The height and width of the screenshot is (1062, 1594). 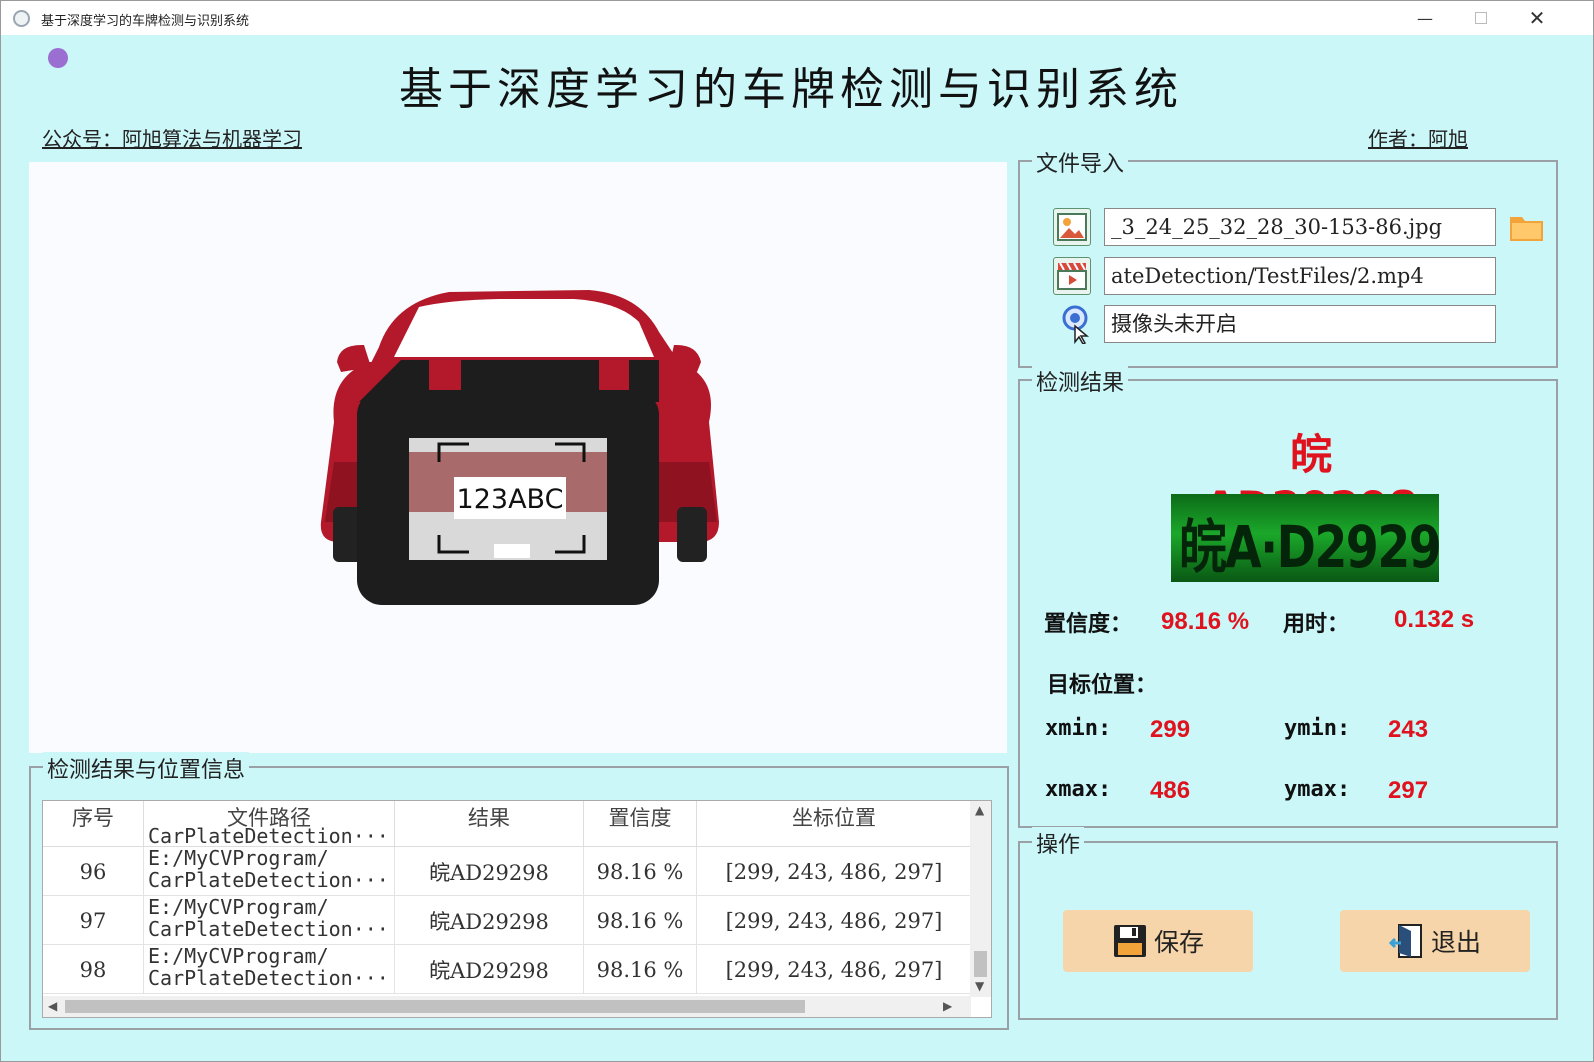 I want to click on close-icon: ✕, so click(x=1537, y=18).